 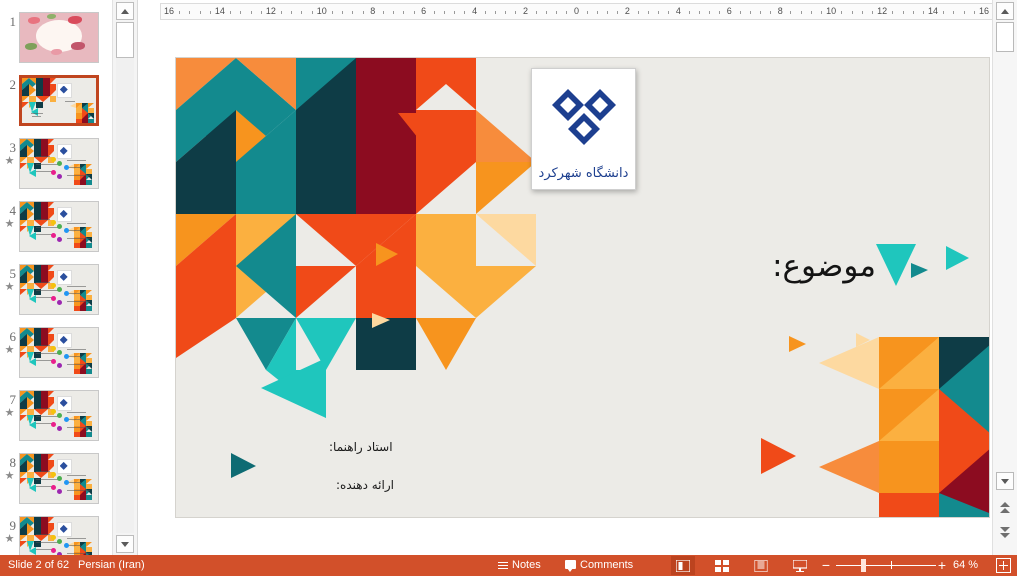 I want to click on normal-view-button, so click(x=683, y=565).